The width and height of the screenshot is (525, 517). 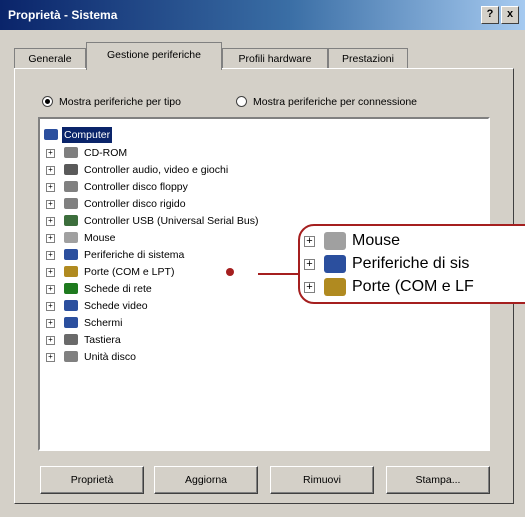 I want to click on tree-item-label: Controller disco floppy, so click(x=136, y=187).